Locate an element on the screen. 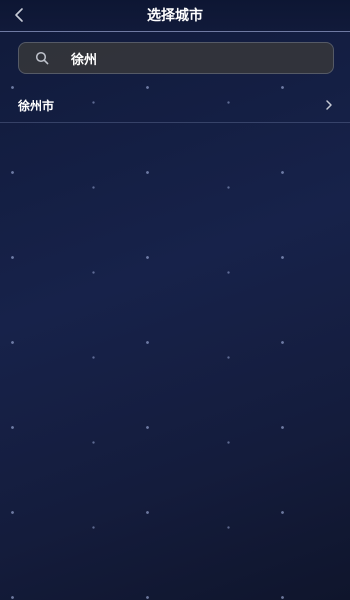 The width and height of the screenshot is (350, 600). search-input is located at coordinates (199, 58).